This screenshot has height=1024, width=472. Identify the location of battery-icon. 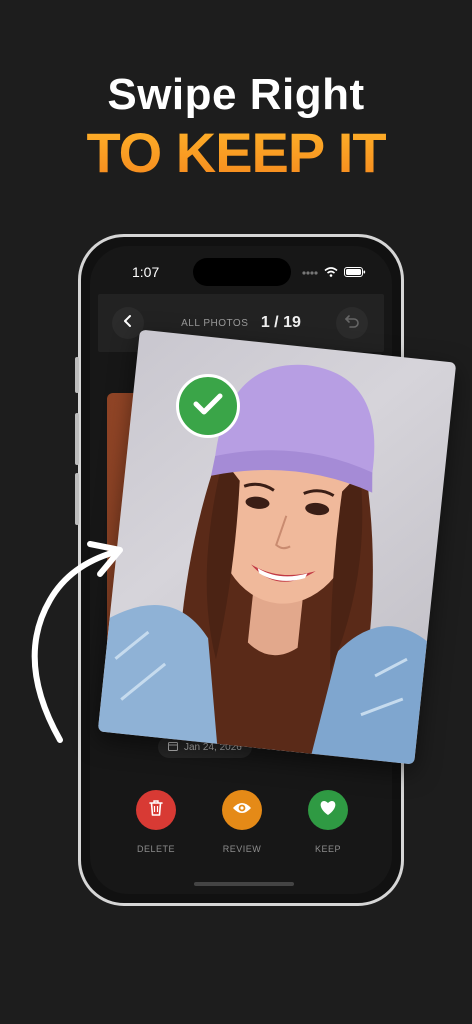
(355, 273).